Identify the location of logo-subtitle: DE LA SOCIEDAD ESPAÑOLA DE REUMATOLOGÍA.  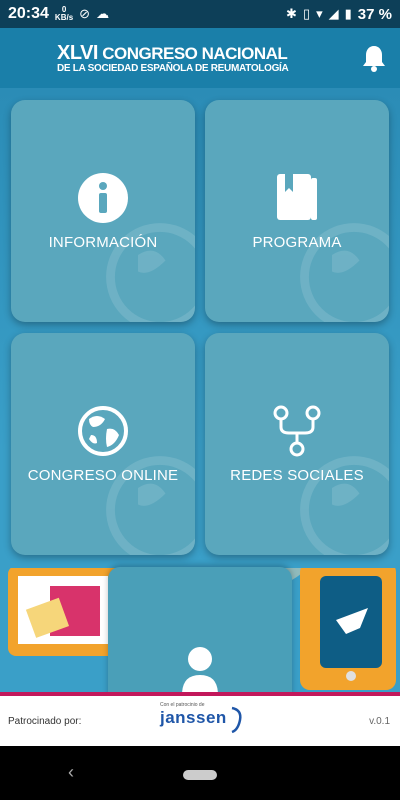
(173, 68).